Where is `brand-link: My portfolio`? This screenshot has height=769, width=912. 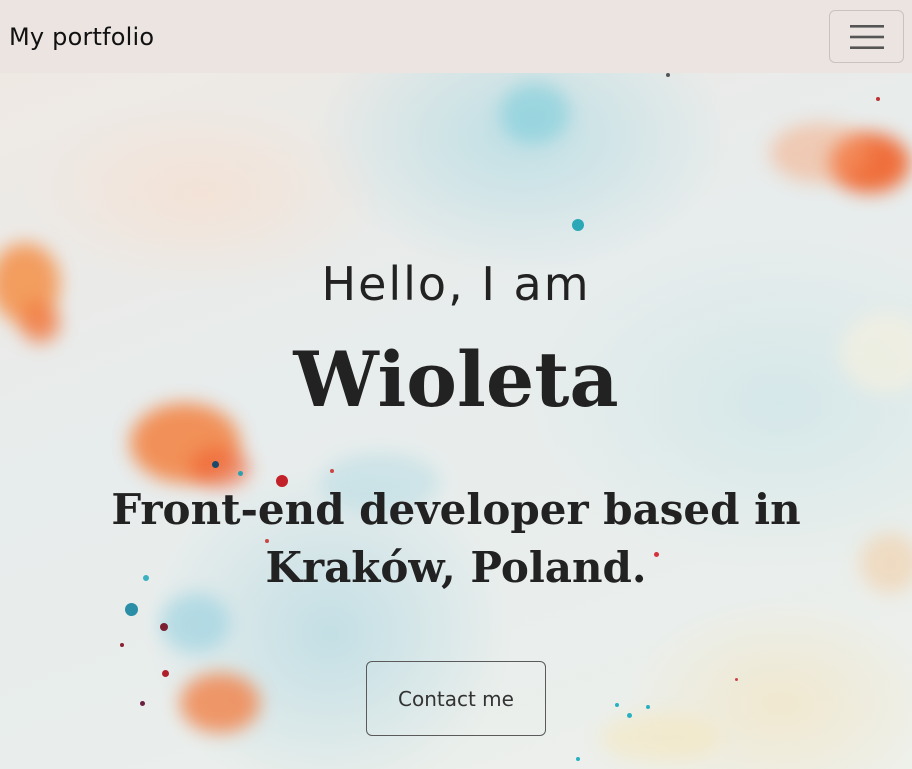 brand-link: My portfolio is located at coordinates (81, 37).